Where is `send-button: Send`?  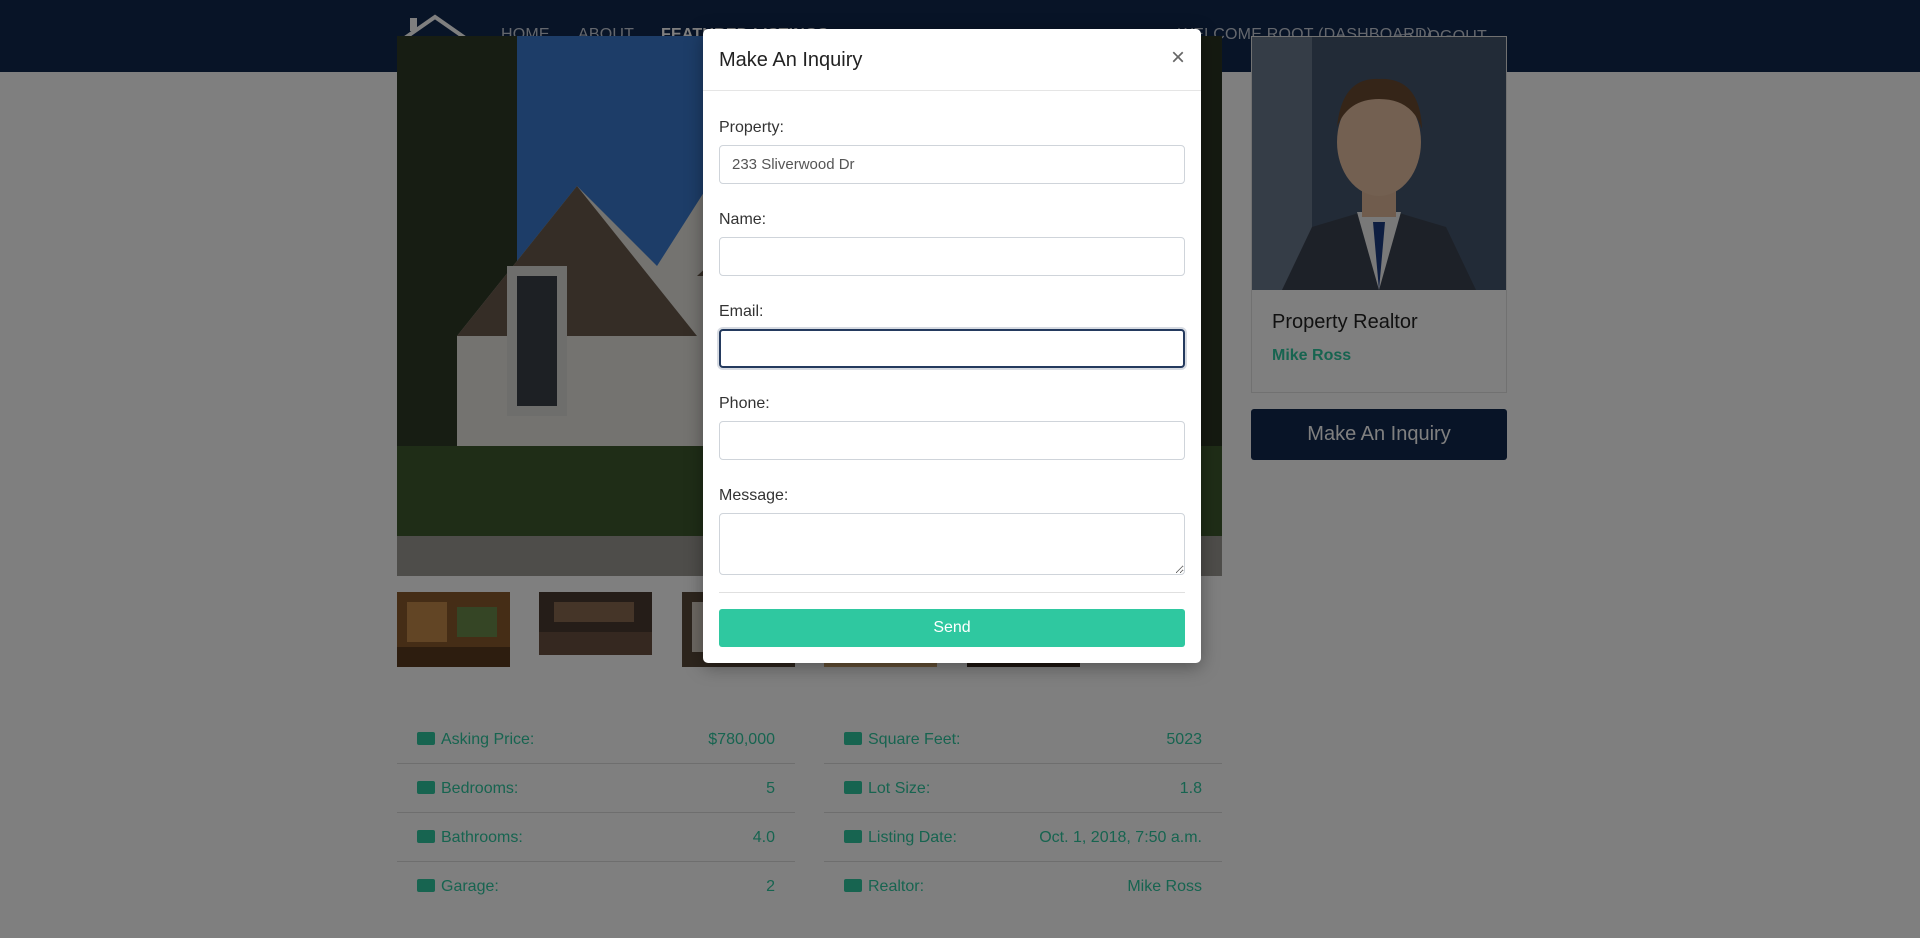
send-button: Send is located at coordinates (952, 628).